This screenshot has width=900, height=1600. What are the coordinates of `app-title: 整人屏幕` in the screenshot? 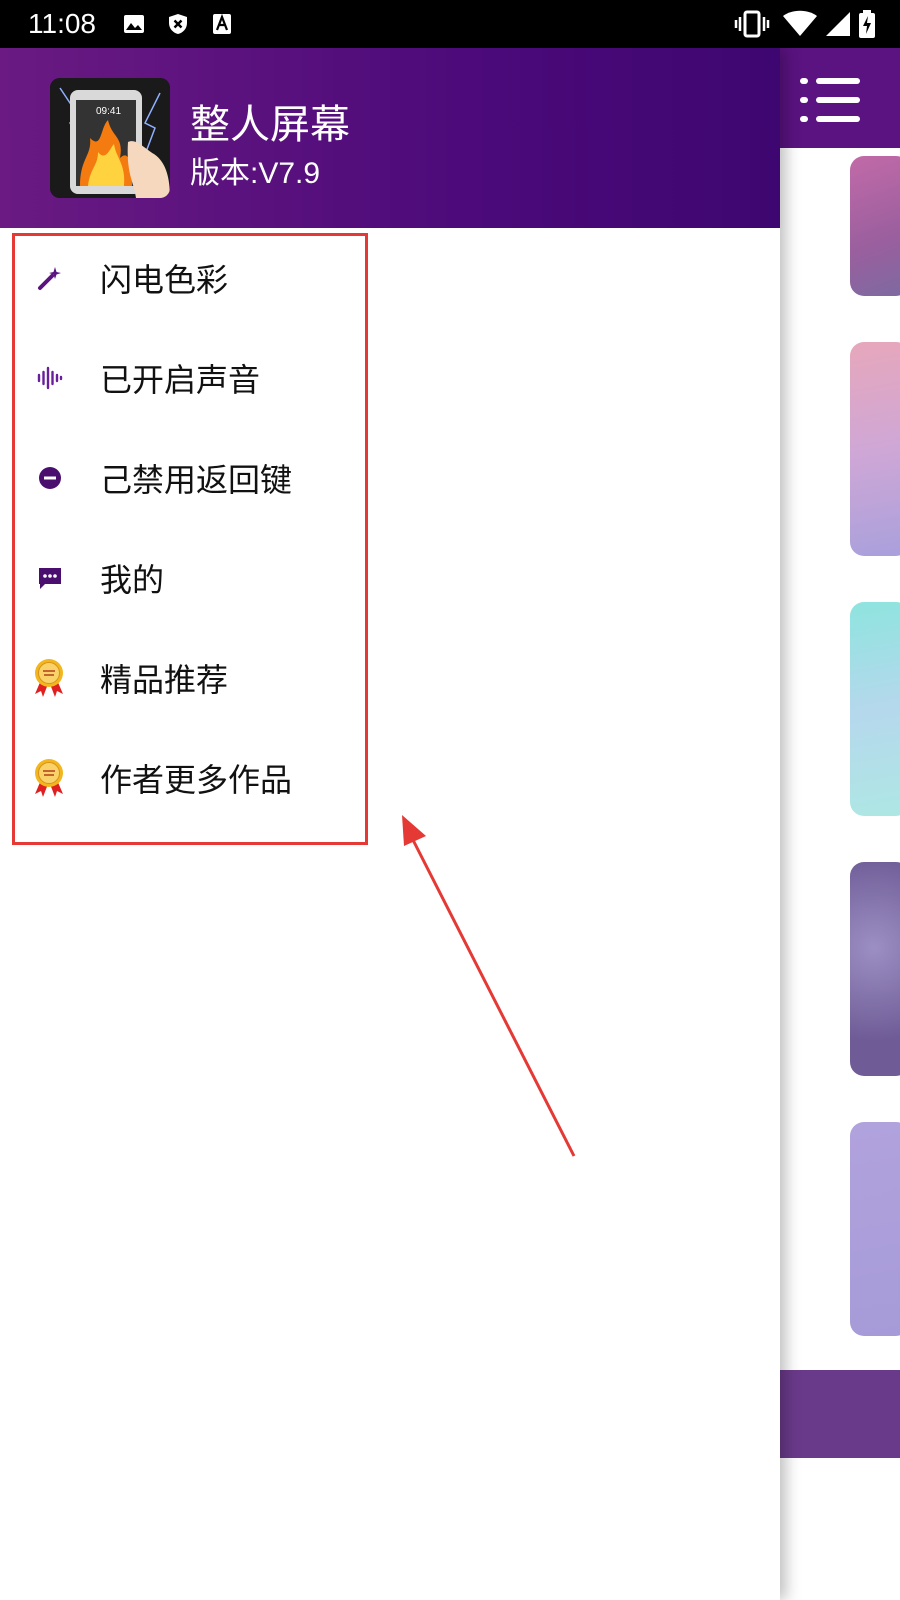 It's located at (270, 125).